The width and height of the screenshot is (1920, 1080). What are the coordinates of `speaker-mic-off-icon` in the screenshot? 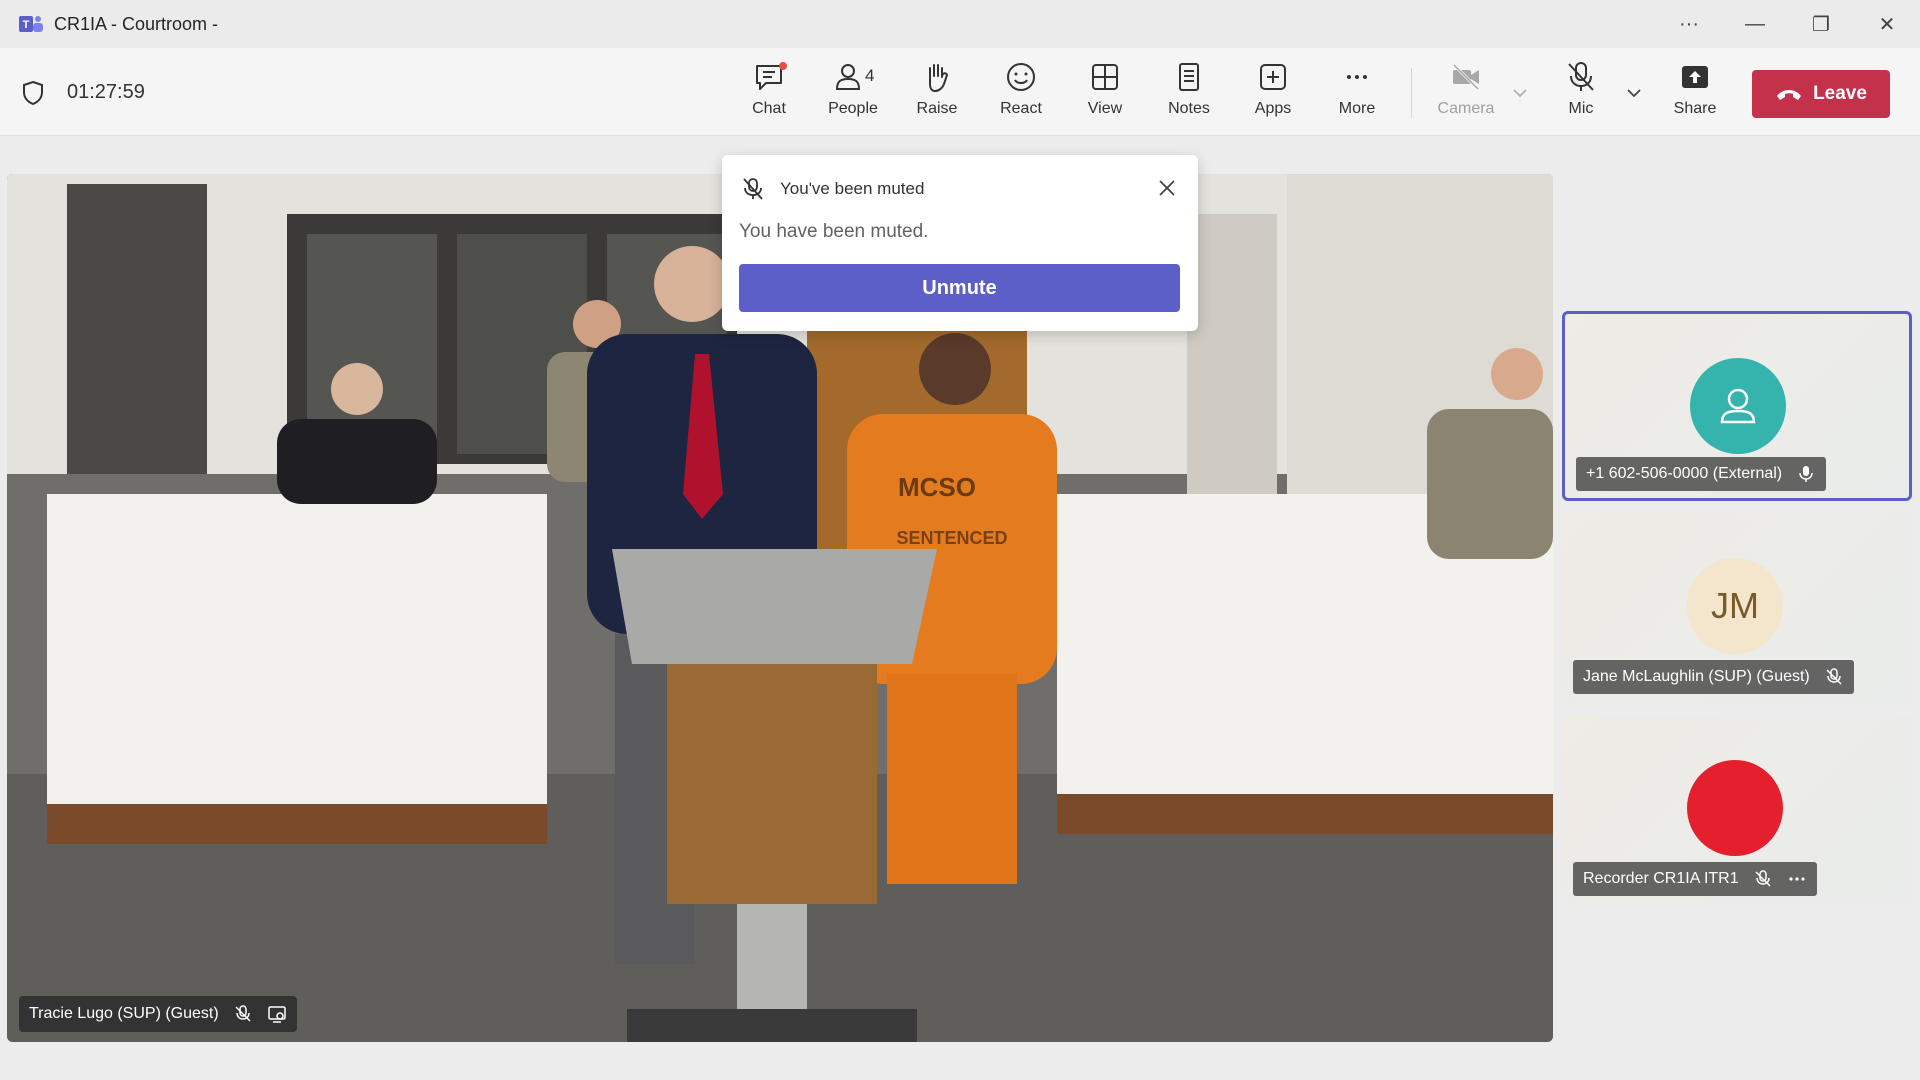 It's located at (243, 1013).